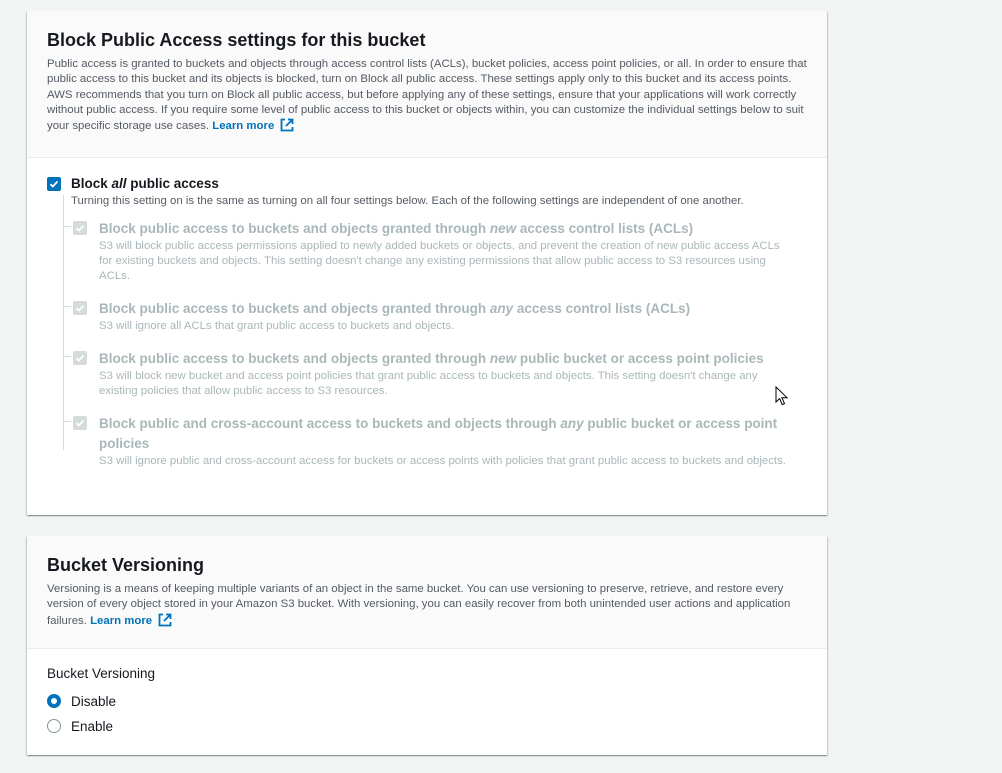 The height and width of the screenshot is (773, 1002). I want to click on block-all-public-access-checkbox, so click(54, 184).